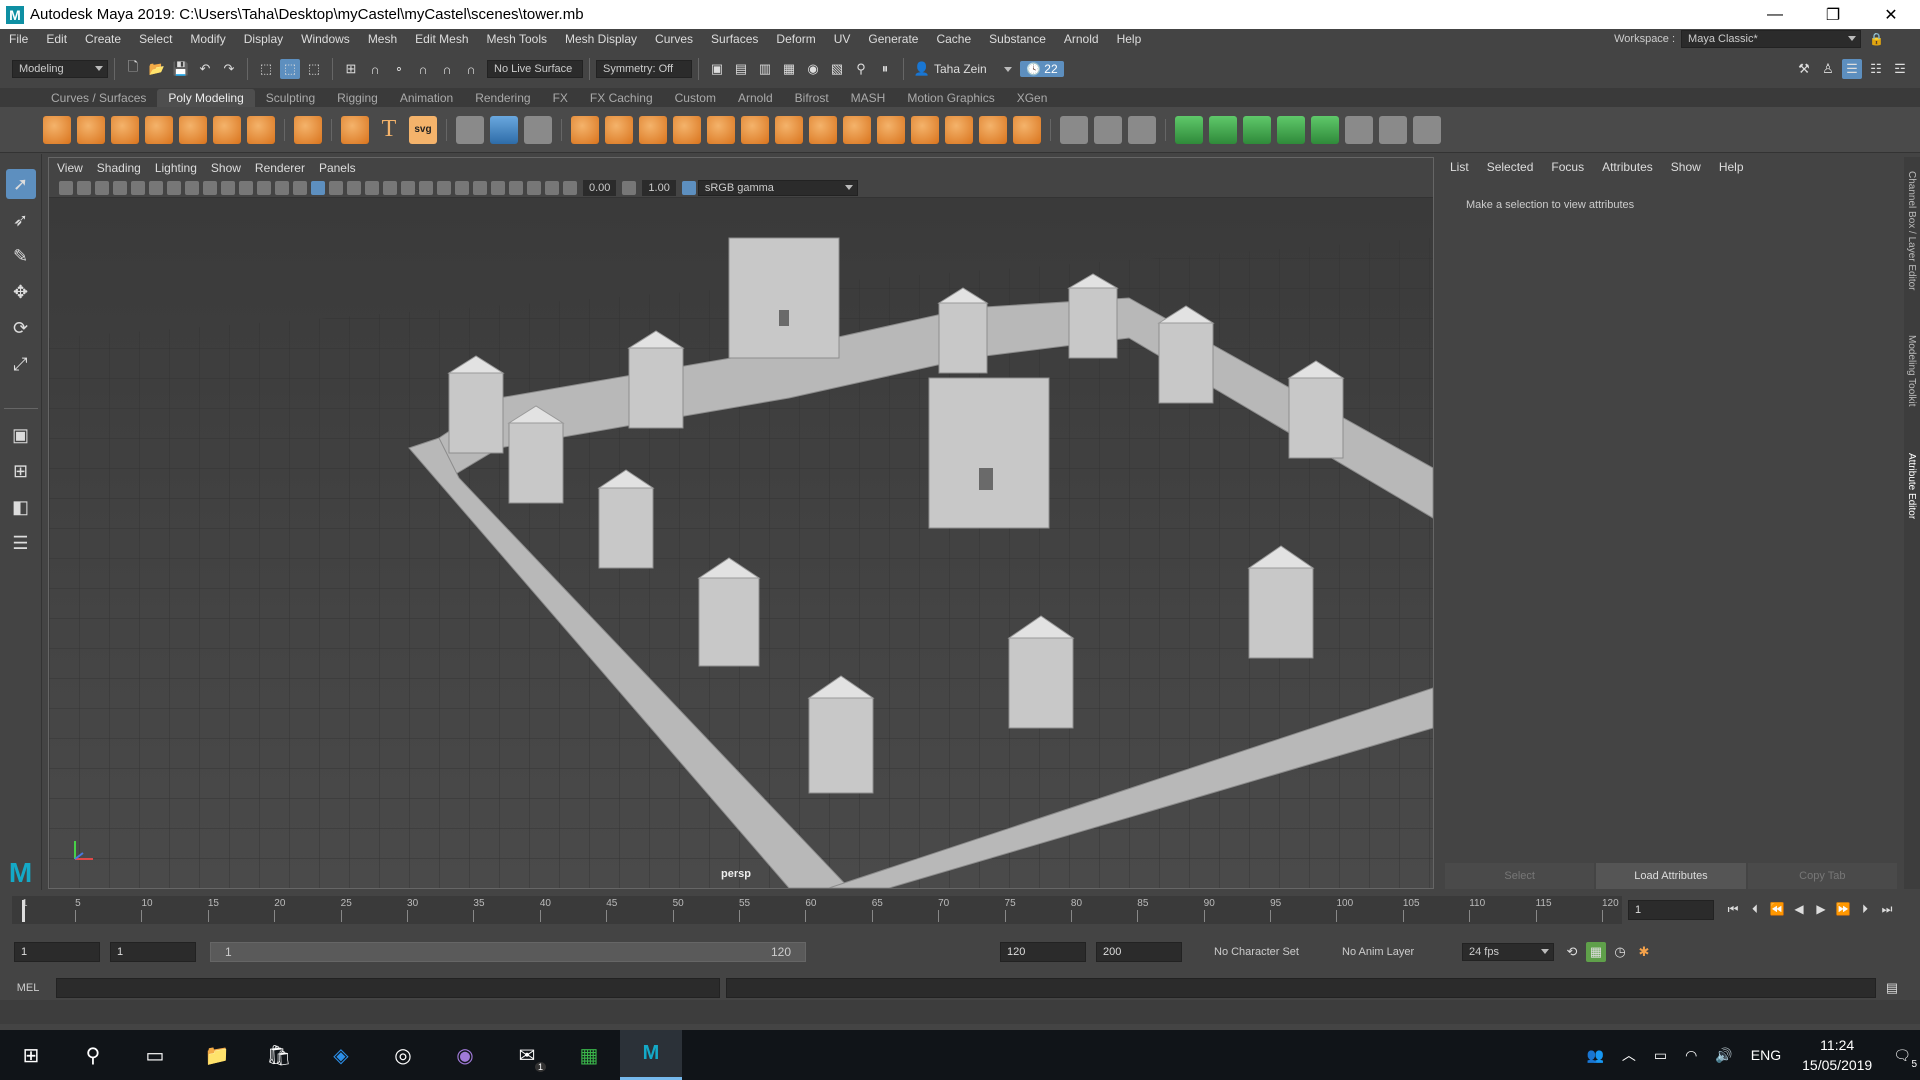 This screenshot has height=1080, width=1920. What do you see at coordinates (498, 187) in the screenshot?
I see `isolate-select-icon` at bounding box center [498, 187].